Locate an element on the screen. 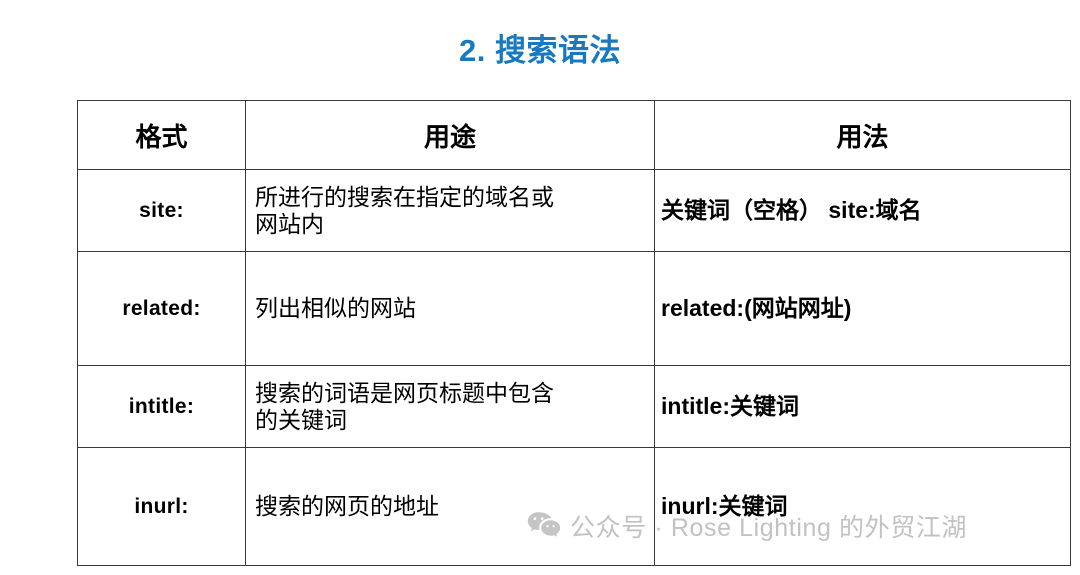  cell-format: related: is located at coordinates (161, 308).